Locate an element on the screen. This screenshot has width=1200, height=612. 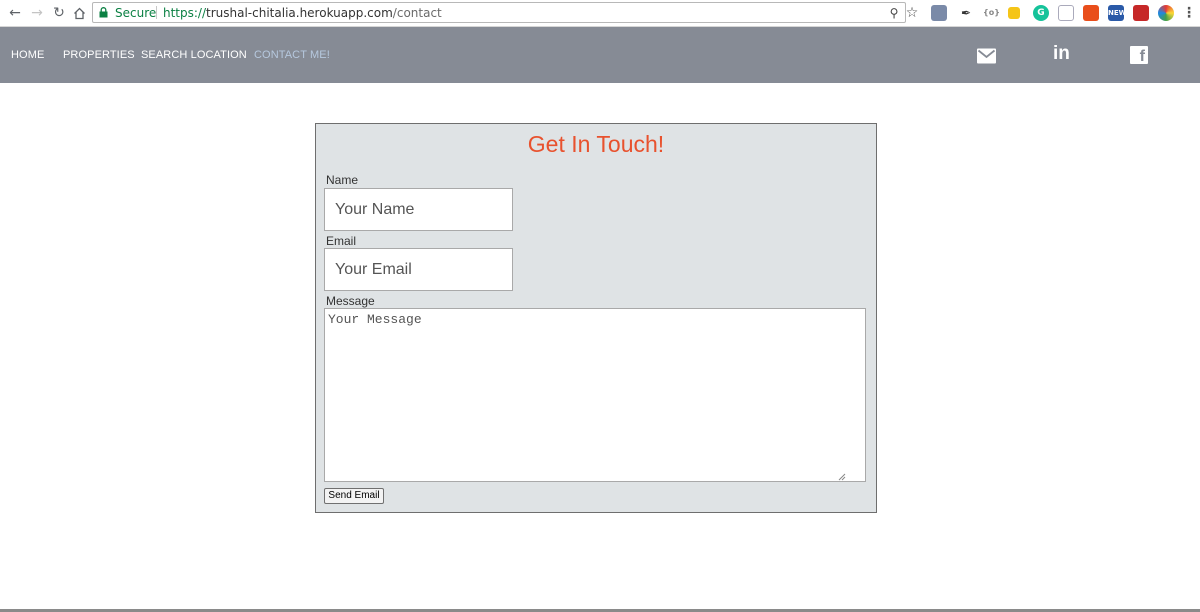
vertical-dots-icon: ⋮ is located at coordinates (1189, 13).